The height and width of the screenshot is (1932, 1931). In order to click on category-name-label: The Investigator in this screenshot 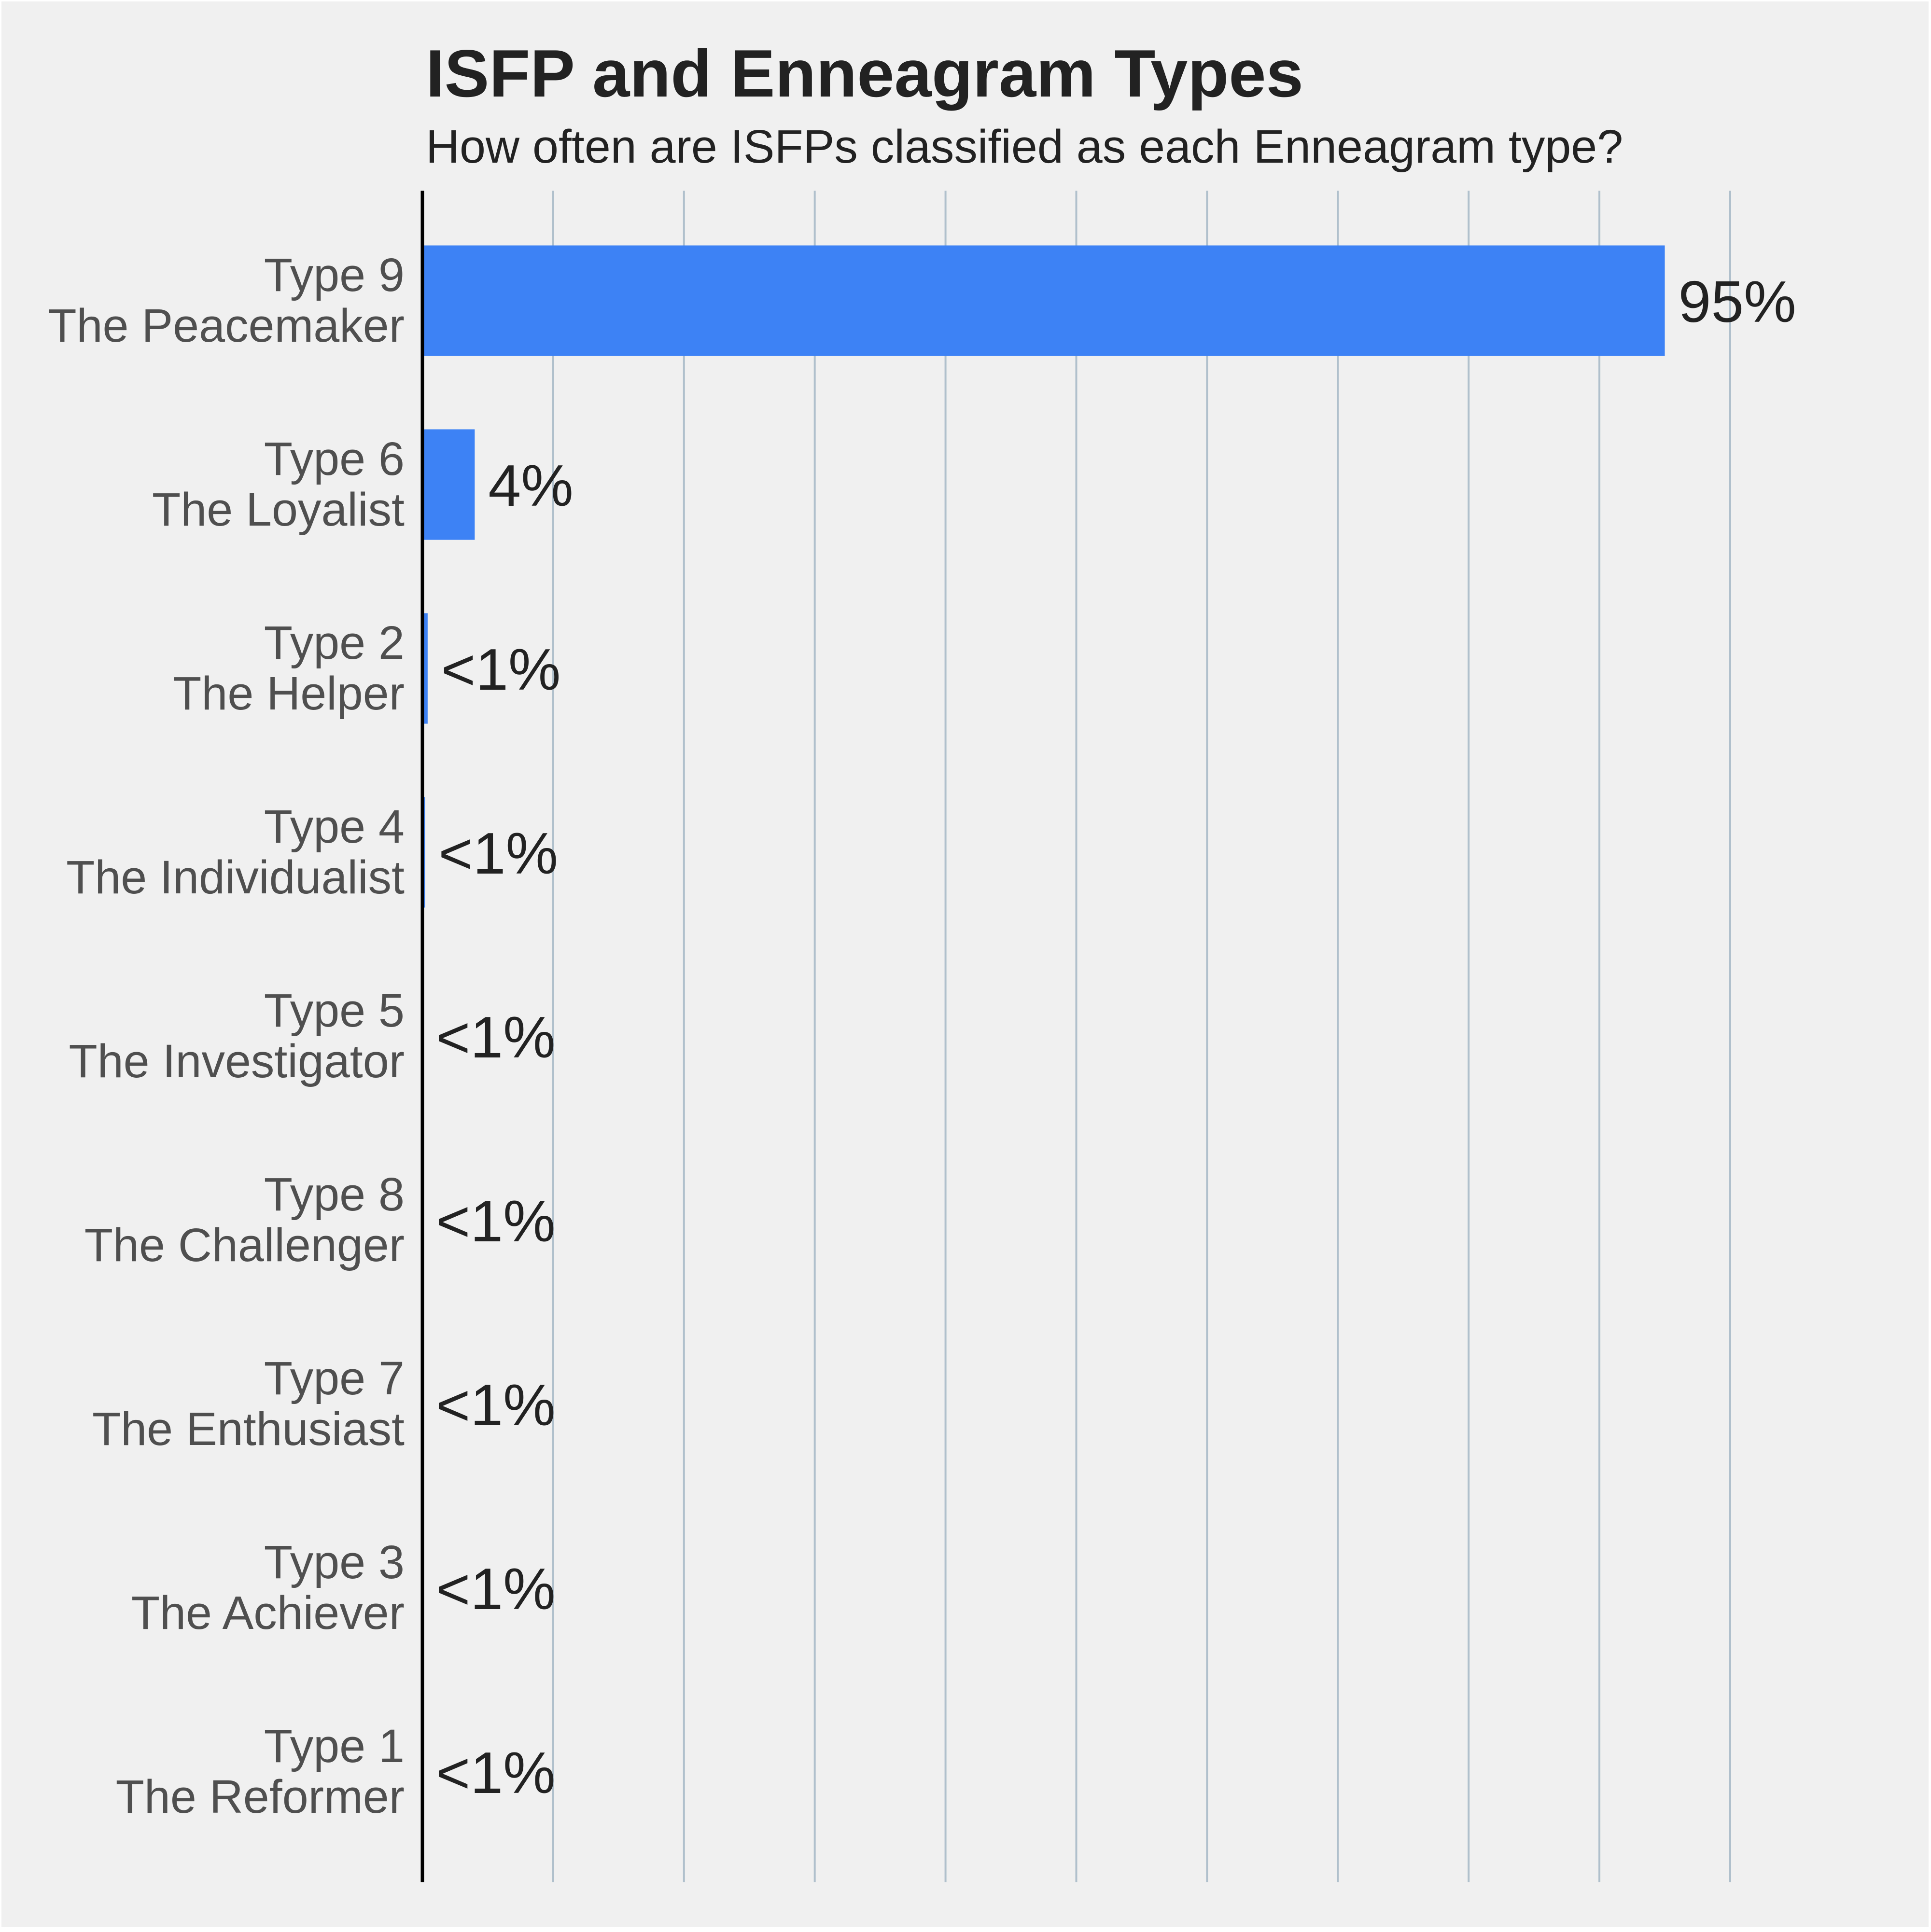, I will do `click(237, 1061)`.